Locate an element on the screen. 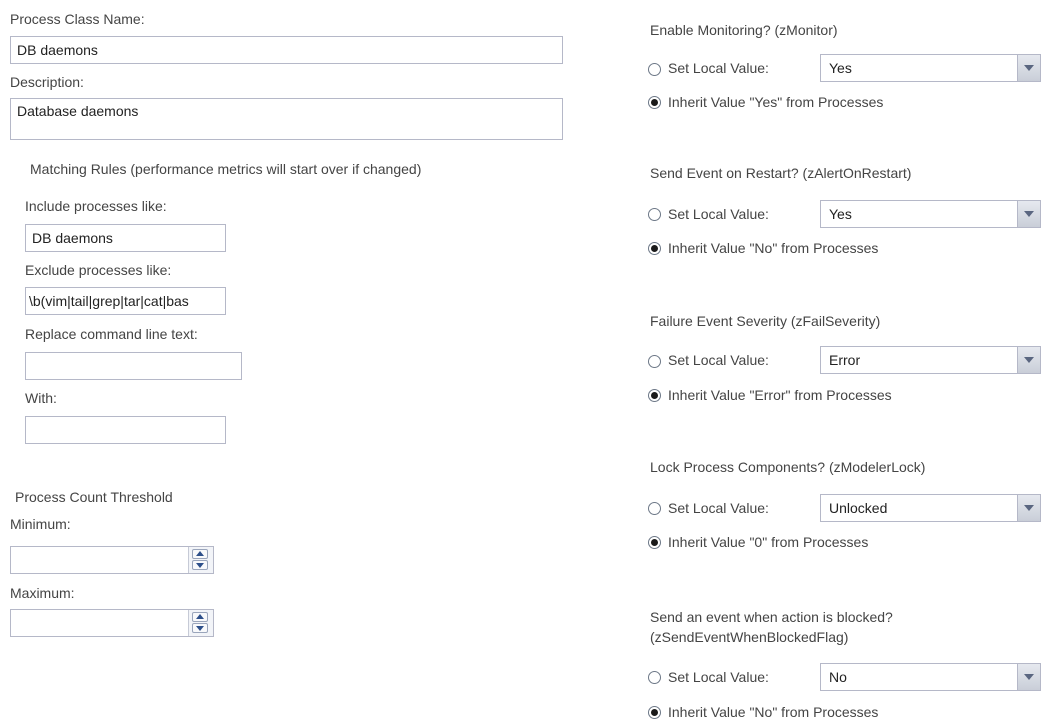 This screenshot has height=723, width=1060. zalertonrestart-set-local-label: Set Local Value: is located at coordinates (718, 214).